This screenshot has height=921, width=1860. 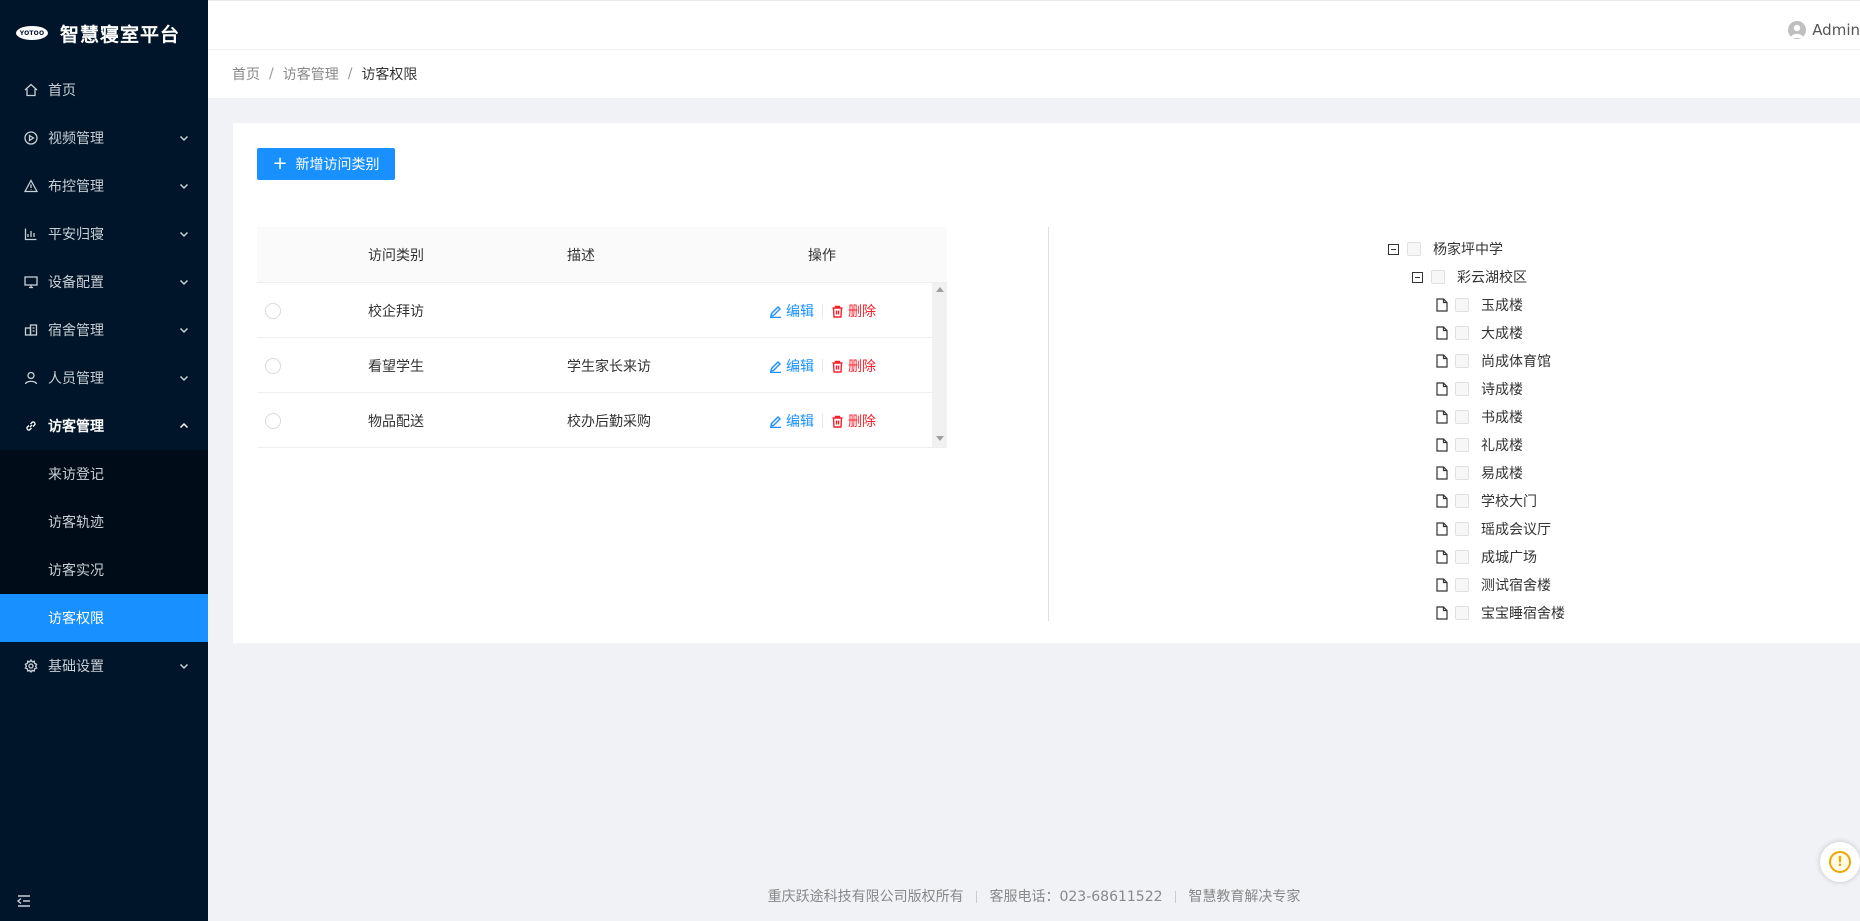 I want to click on sidebar-item-basic-settings: 基础设置, so click(x=104, y=666).